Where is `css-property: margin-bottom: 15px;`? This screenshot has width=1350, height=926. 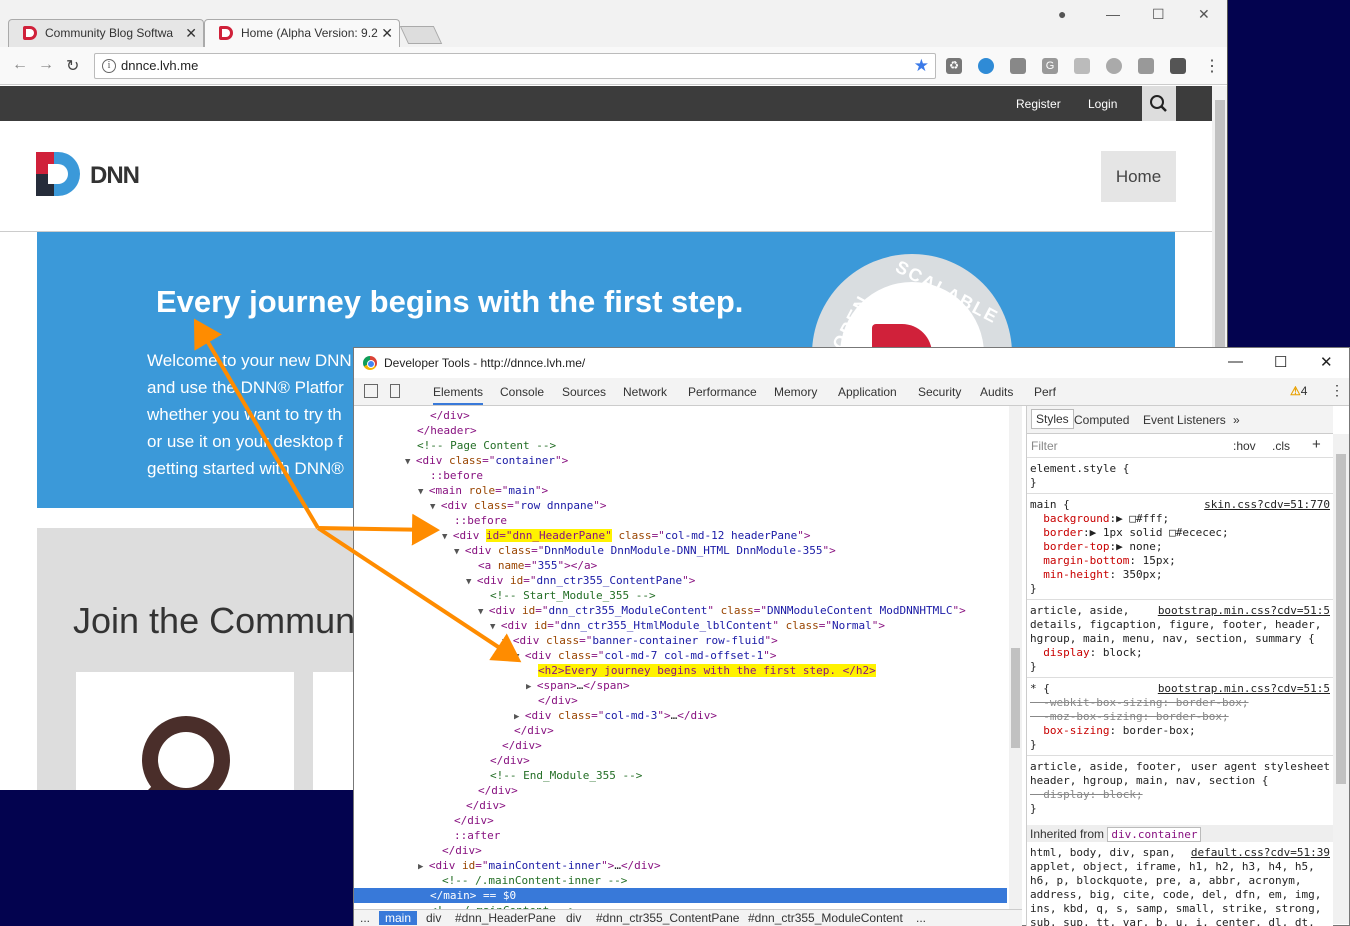
css-property: margin-bottom: 15px; is located at coordinates (1180, 561).